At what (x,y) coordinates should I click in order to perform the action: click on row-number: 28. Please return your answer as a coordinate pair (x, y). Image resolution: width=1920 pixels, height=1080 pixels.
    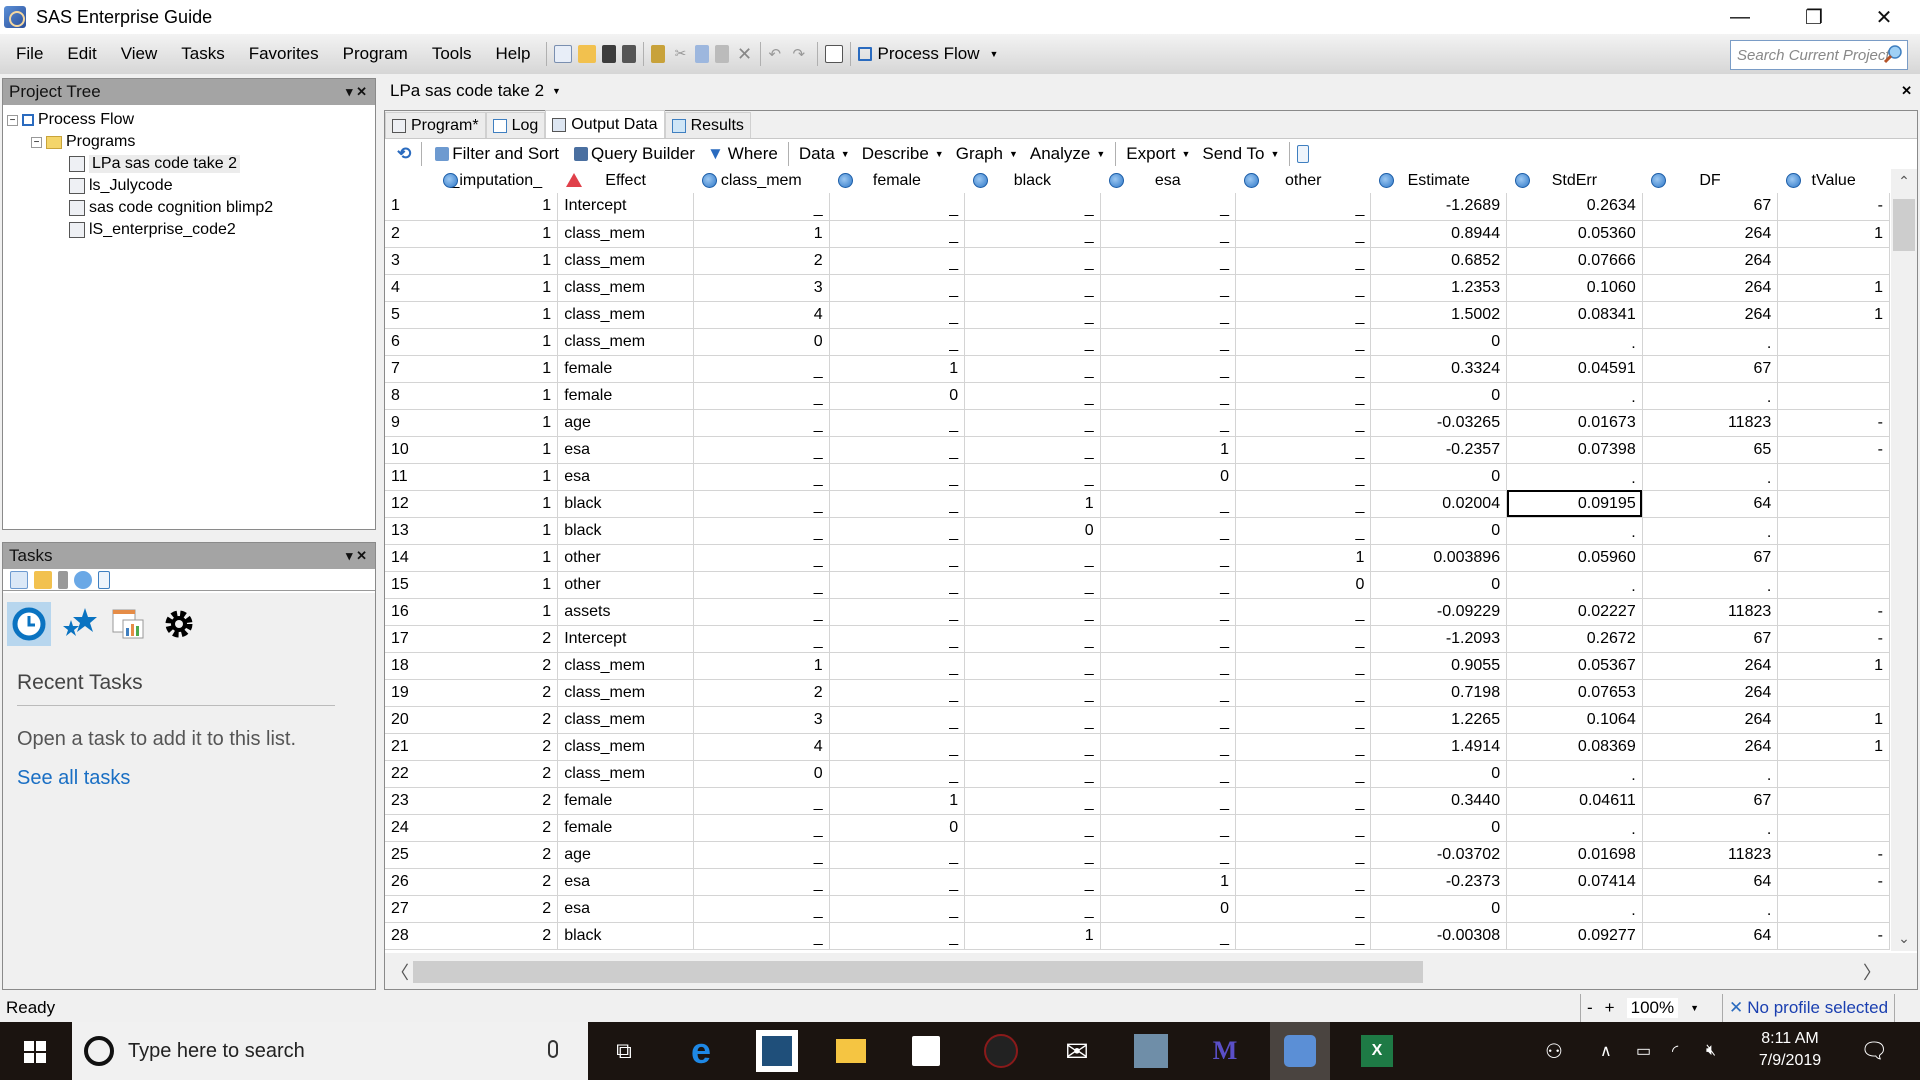
    Looking at the image, I should click on (410, 936).